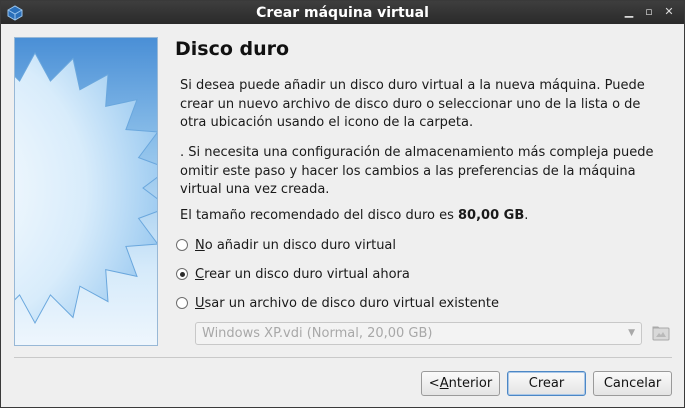 Image resolution: width=685 pixels, height=408 pixels. What do you see at coordinates (295, 245) in the screenshot?
I see `radio-label: No añadir un disco duro virtual` at bounding box center [295, 245].